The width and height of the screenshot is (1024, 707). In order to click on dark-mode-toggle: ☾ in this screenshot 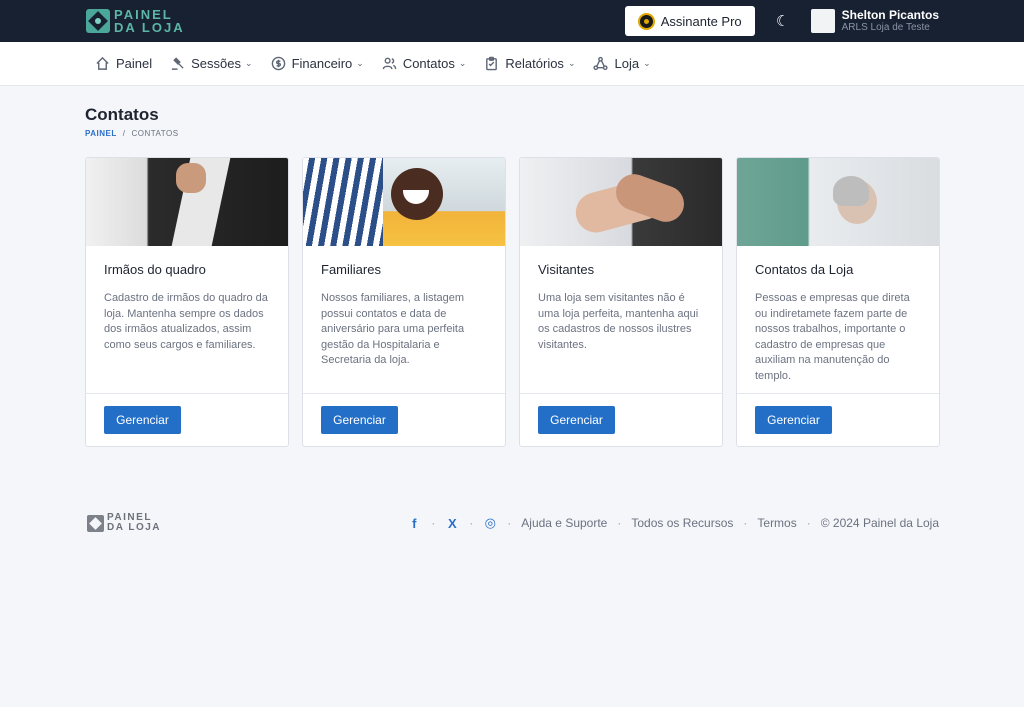, I will do `click(783, 21)`.